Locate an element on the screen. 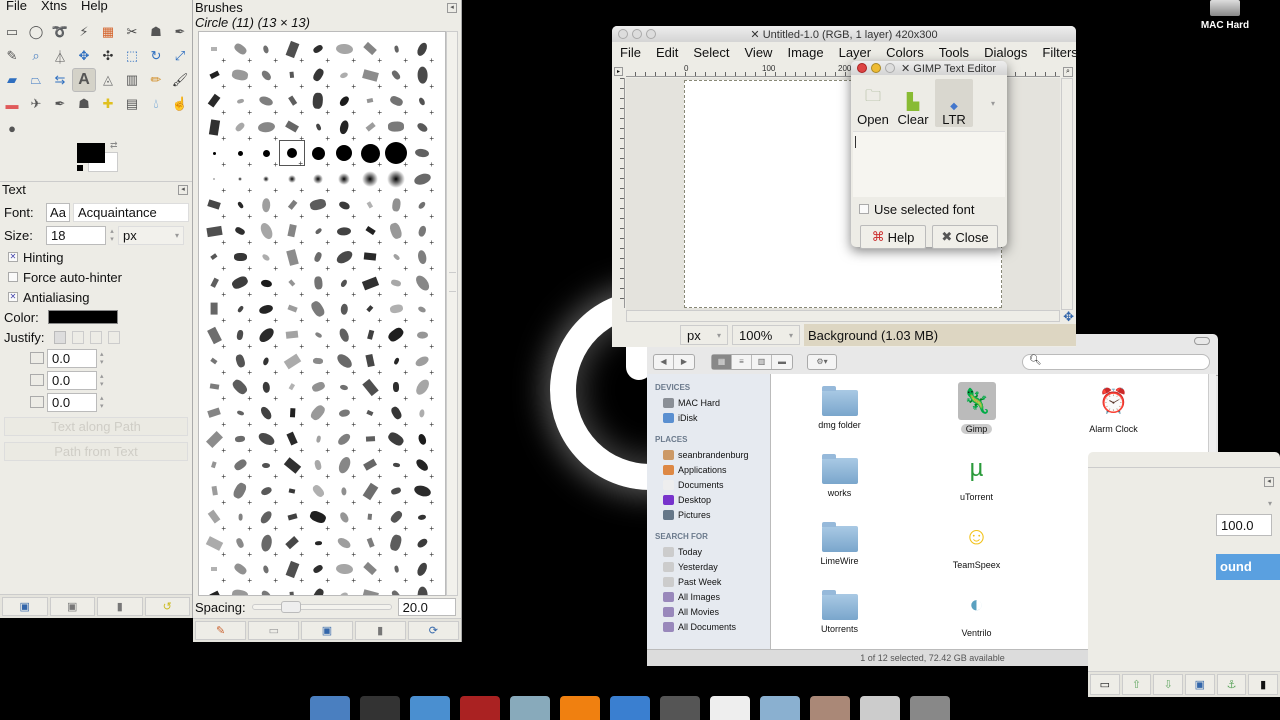 Image resolution: width=1280 pixels, height=720 pixels. finder-item-alarm-clock: ⏰ Alarm Clock is located at coordinates (1113, 412).